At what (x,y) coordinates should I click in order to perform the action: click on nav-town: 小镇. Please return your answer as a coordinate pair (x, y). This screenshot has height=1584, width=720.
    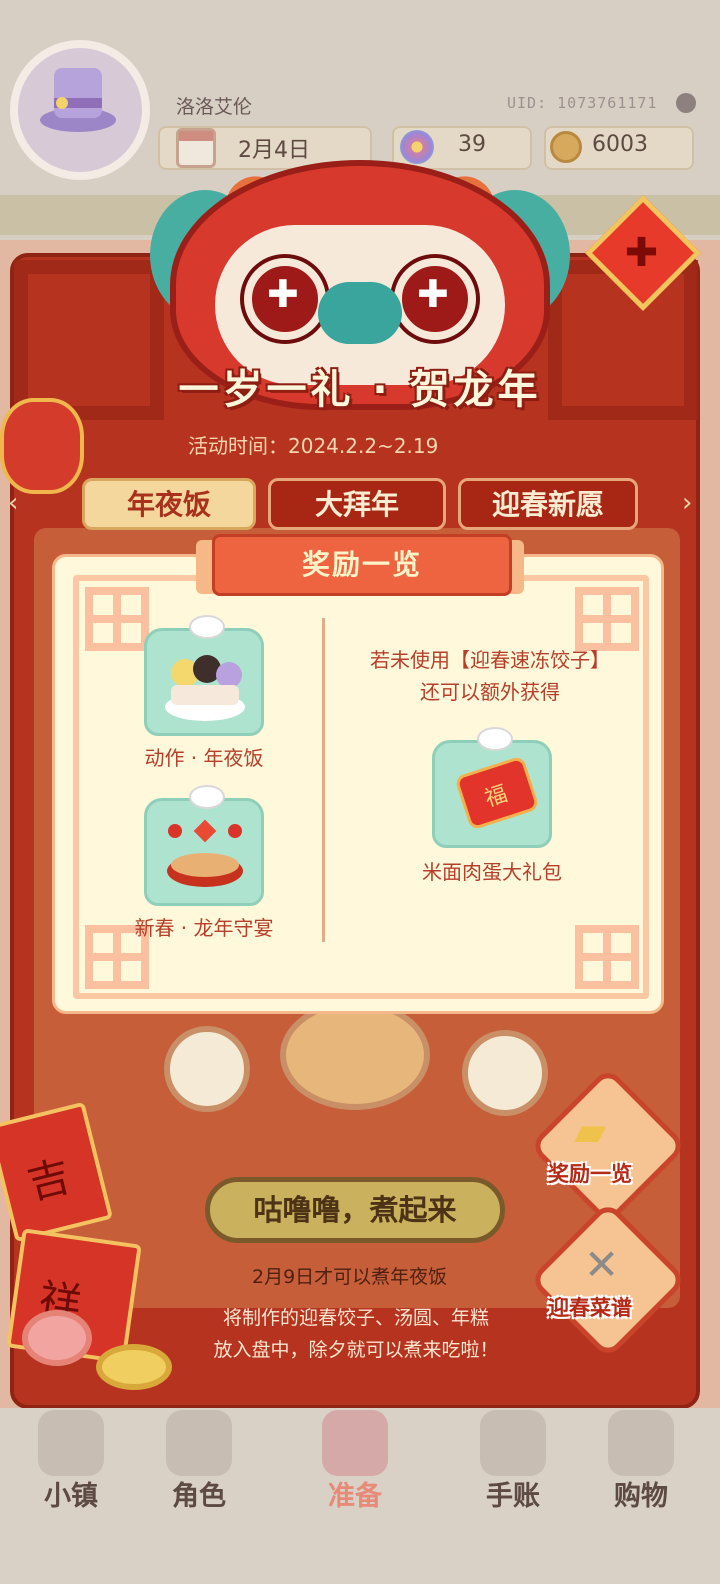
    Looking at the image, I should click on (71, 1465).